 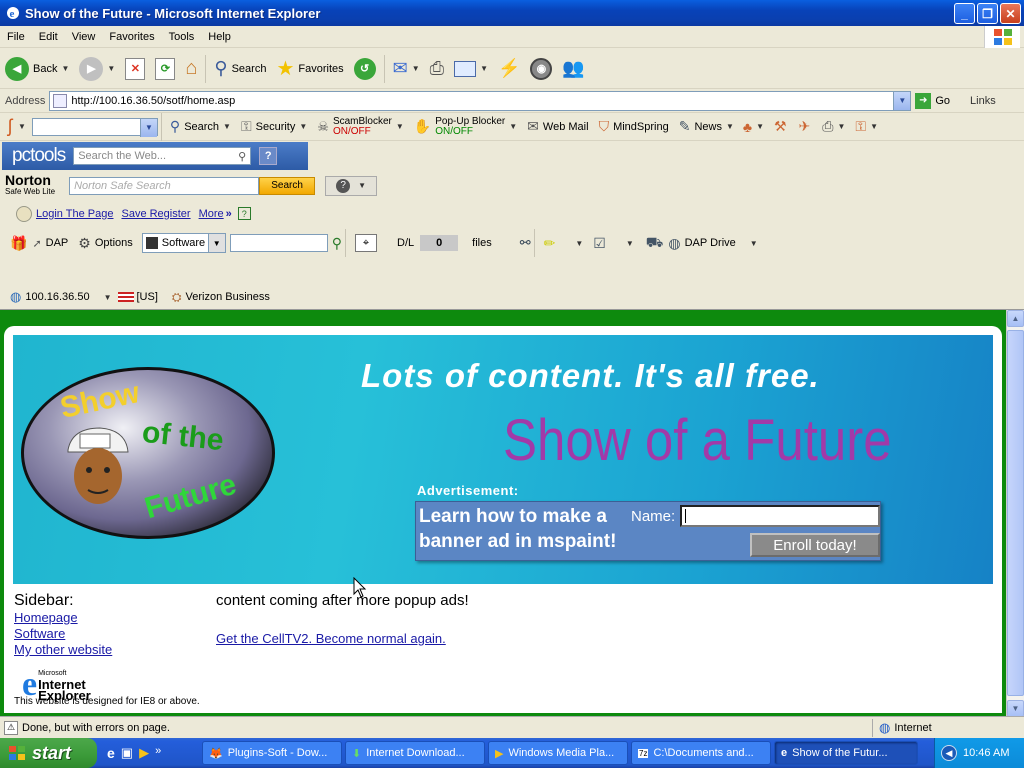 I want to click on security-button: ⚿ Security ▼, so click(x=274, y=127).